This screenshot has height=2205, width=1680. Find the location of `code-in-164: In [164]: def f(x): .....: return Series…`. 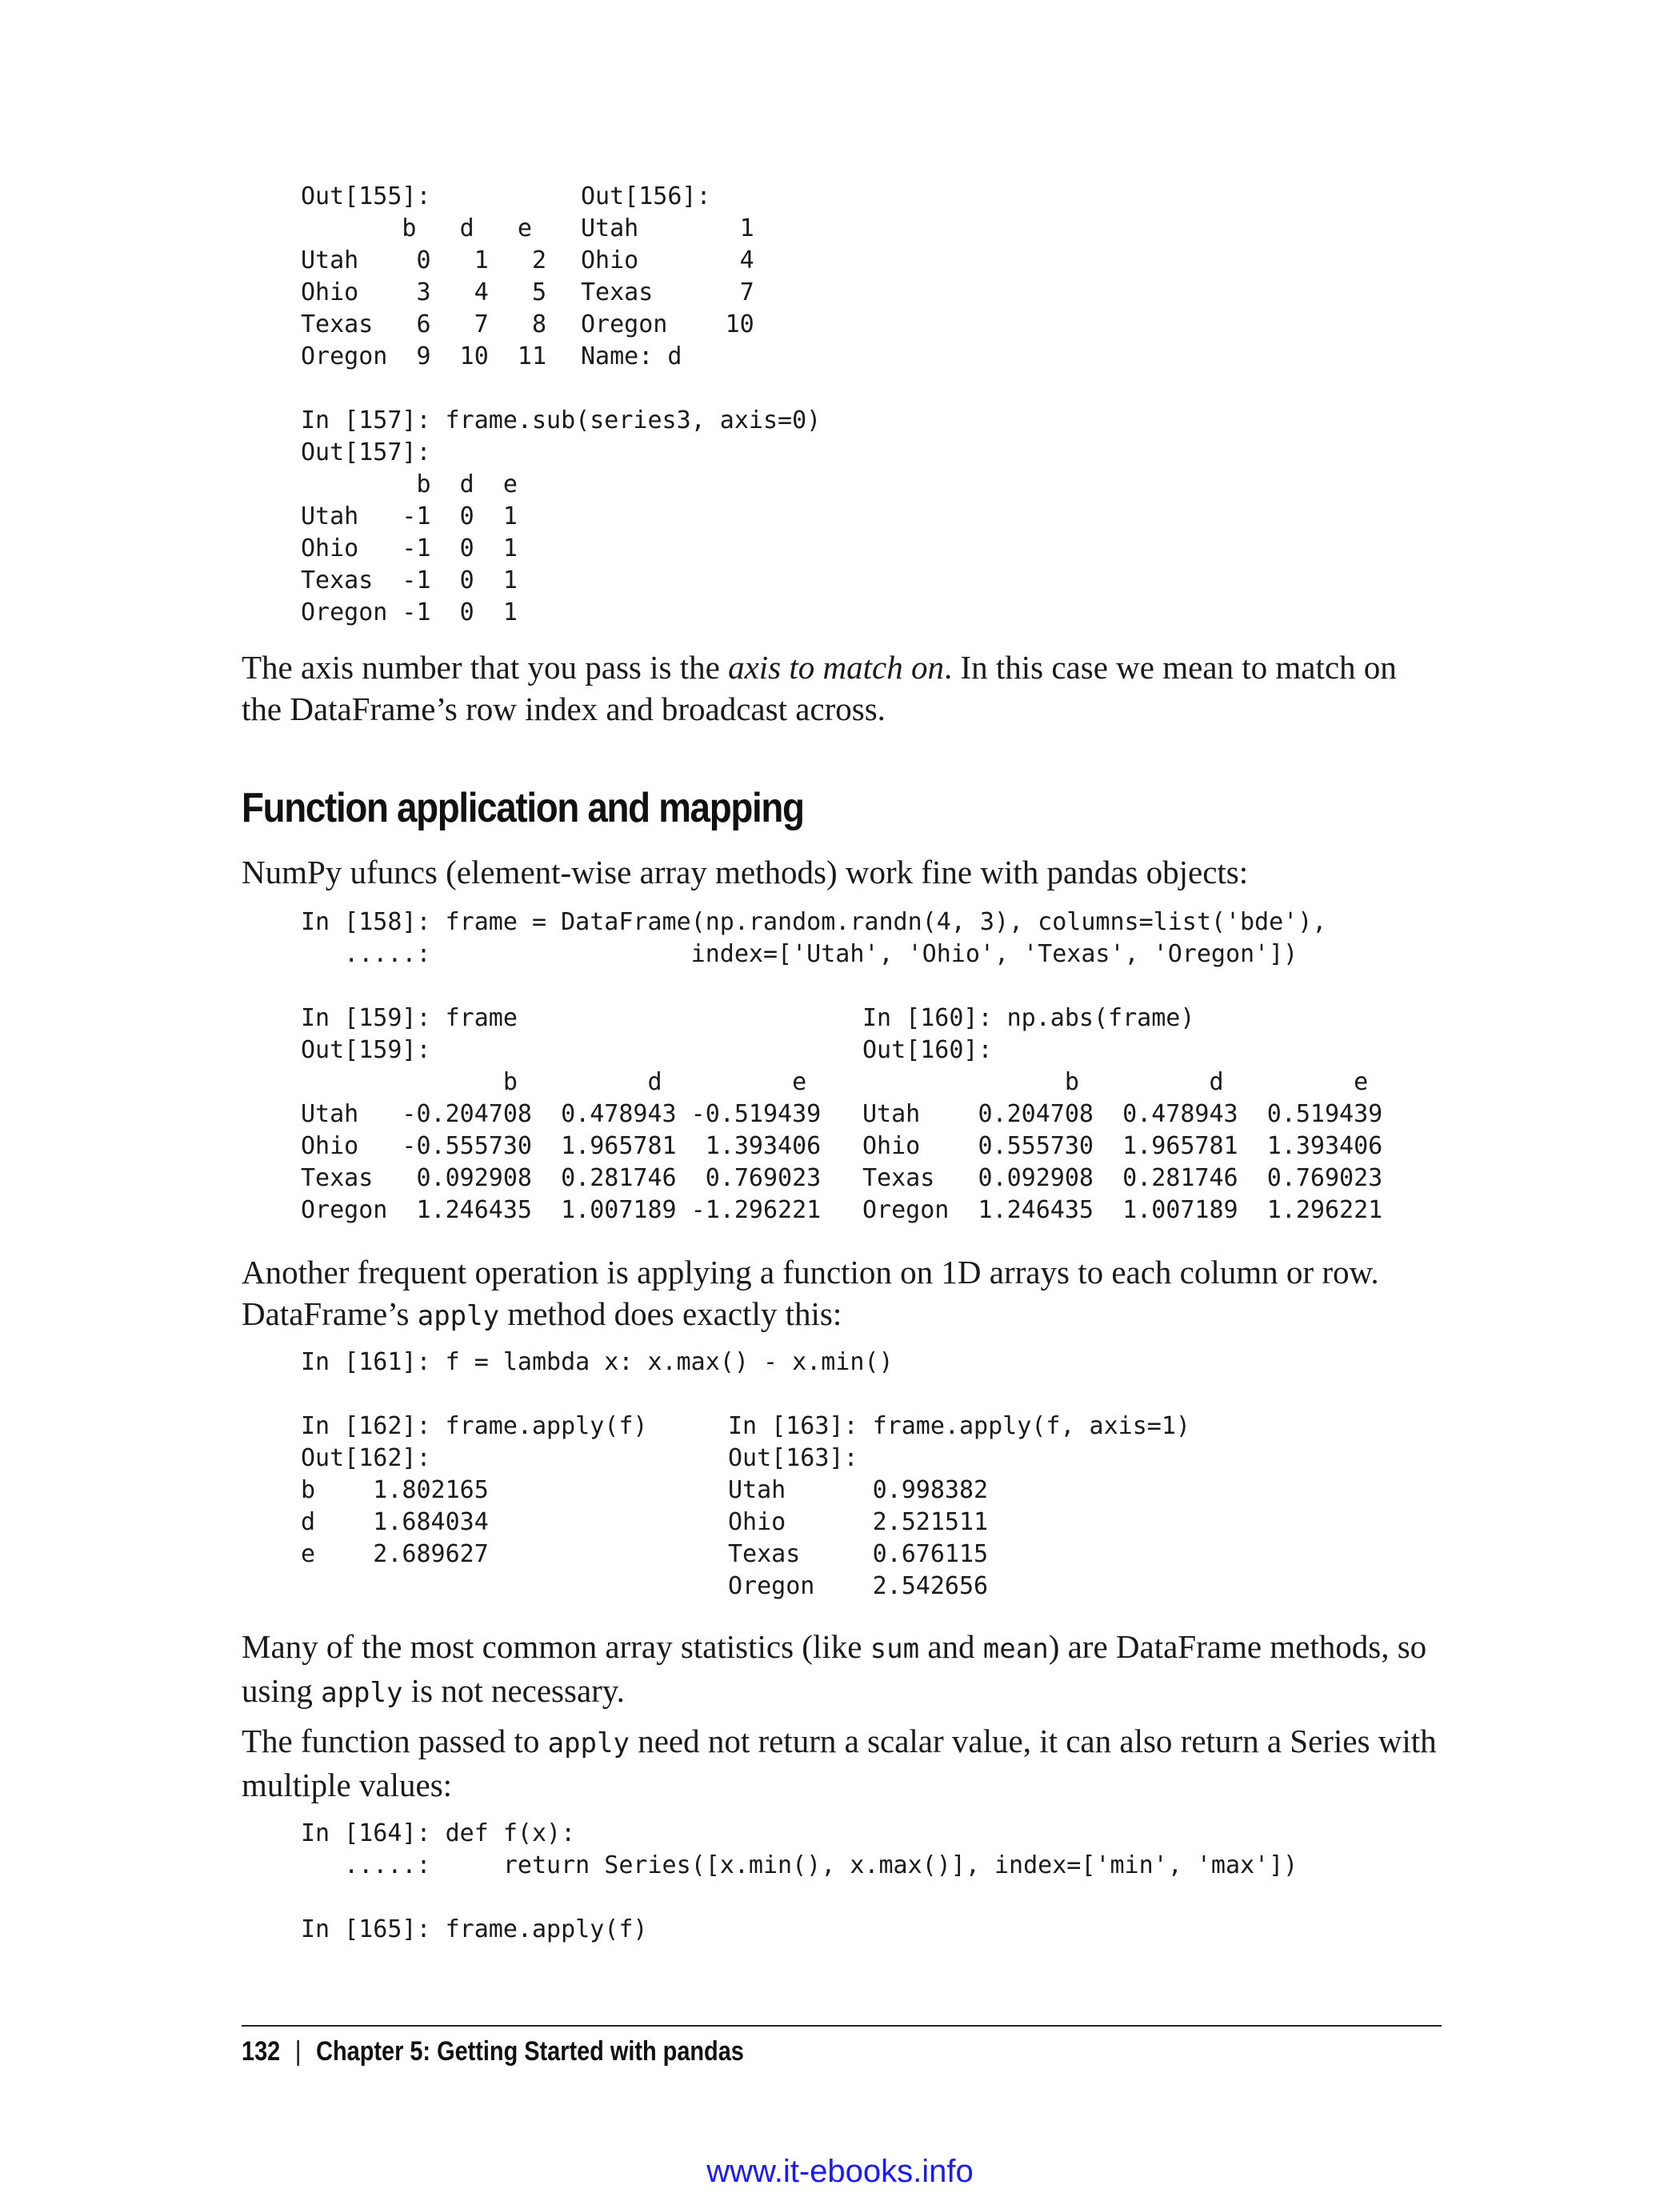

code-in-164: In [164]: def f(x): .....: return Series… is located at coordinates (799, 1849).